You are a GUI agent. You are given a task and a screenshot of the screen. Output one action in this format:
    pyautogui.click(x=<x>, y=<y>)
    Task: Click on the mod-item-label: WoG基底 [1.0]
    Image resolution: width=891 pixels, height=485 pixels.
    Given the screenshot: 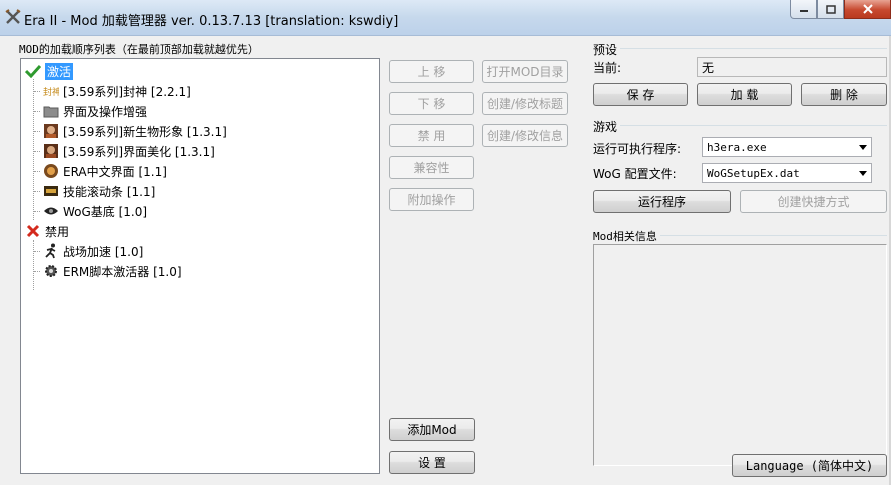 What is the action you would take?
    pyautogui.click(x=105, y=211)
    